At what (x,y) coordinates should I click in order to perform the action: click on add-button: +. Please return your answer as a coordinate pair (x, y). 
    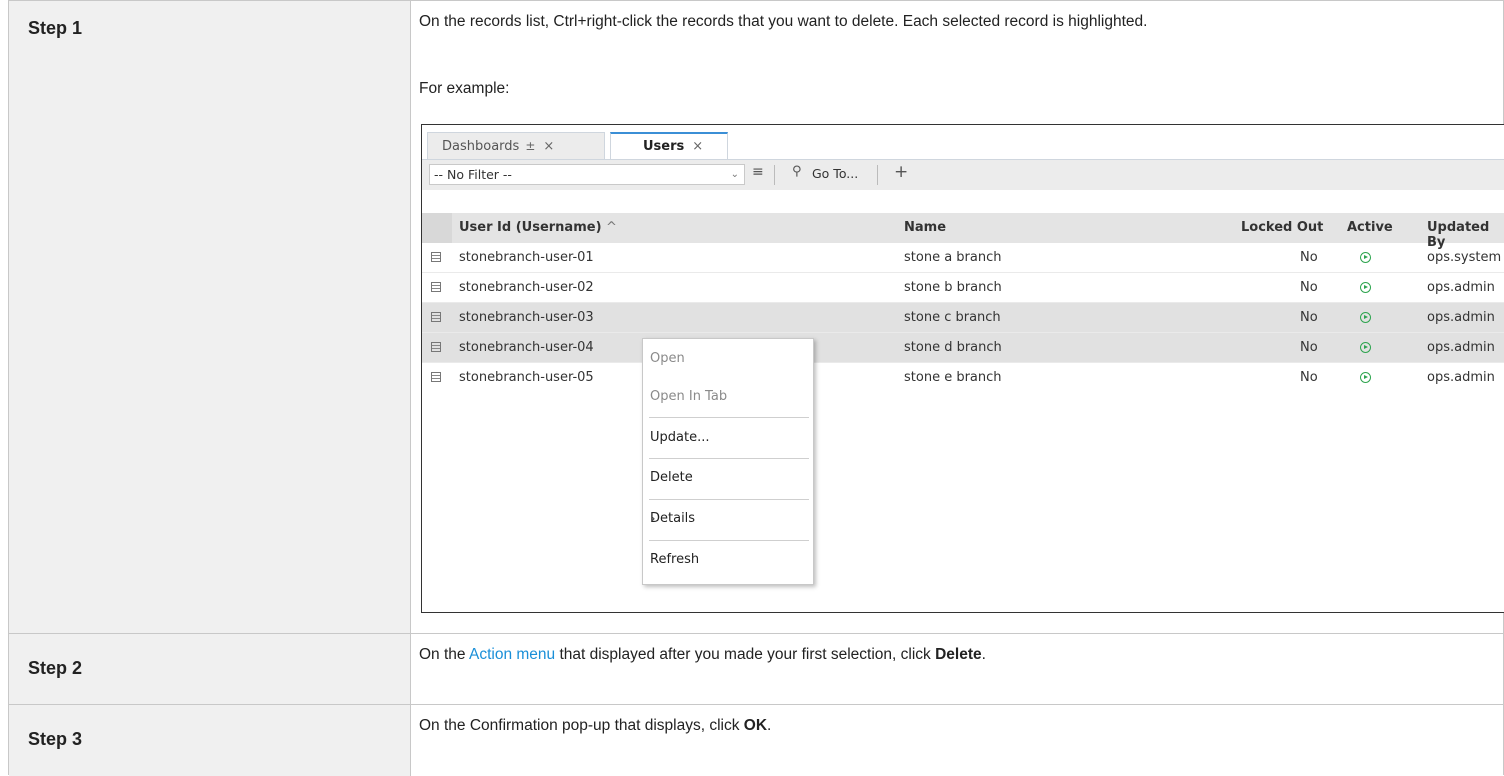
    Looking at the image, I should click on (901, 172).